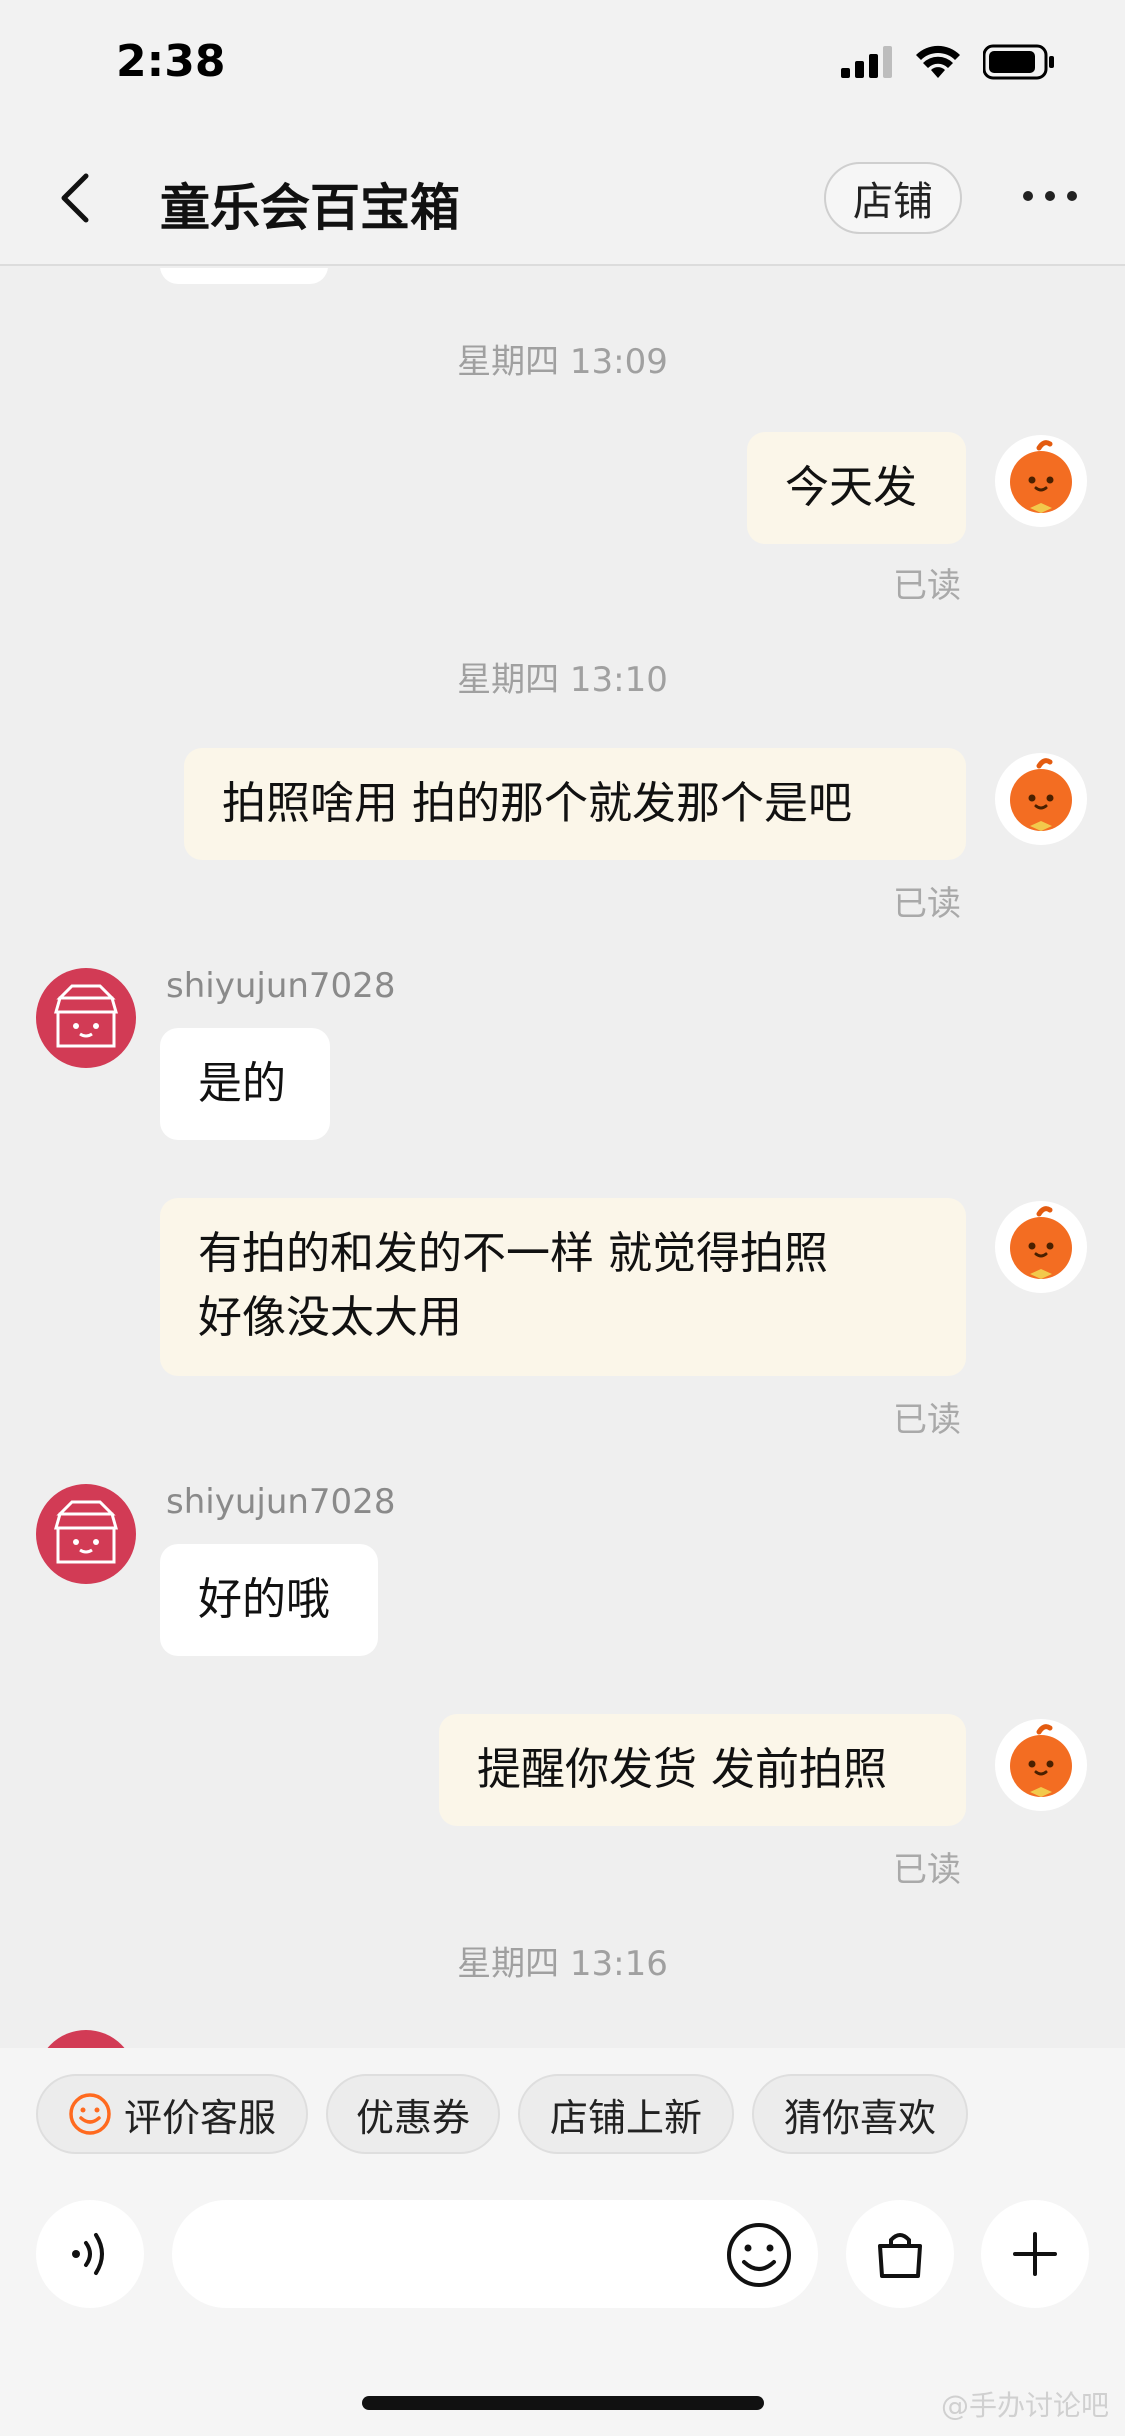  I want to click on voice-button, so click(90, 2254).